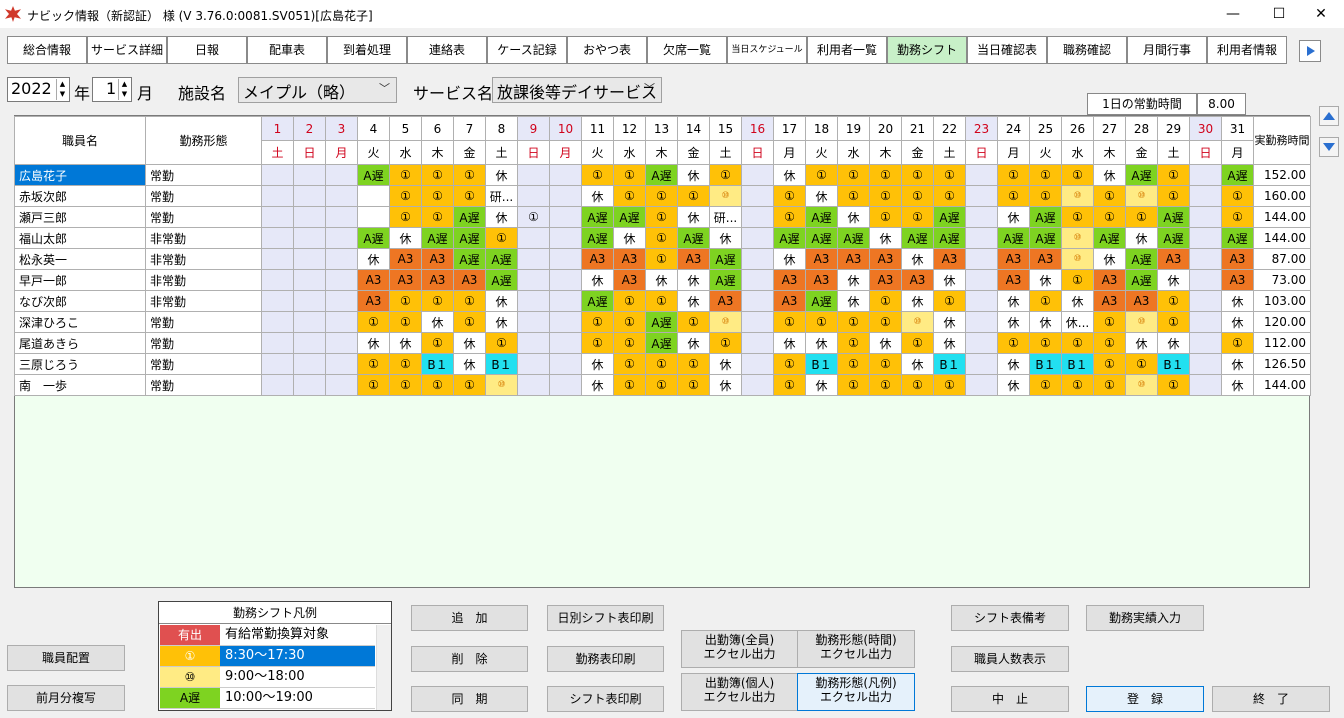 Image resolution: width=1344 pixels, height=718 pixels. Describe the element at coordinates (1010, 659) in the screenshot. I see `staff-count-button: 職員人数表示` at that location.